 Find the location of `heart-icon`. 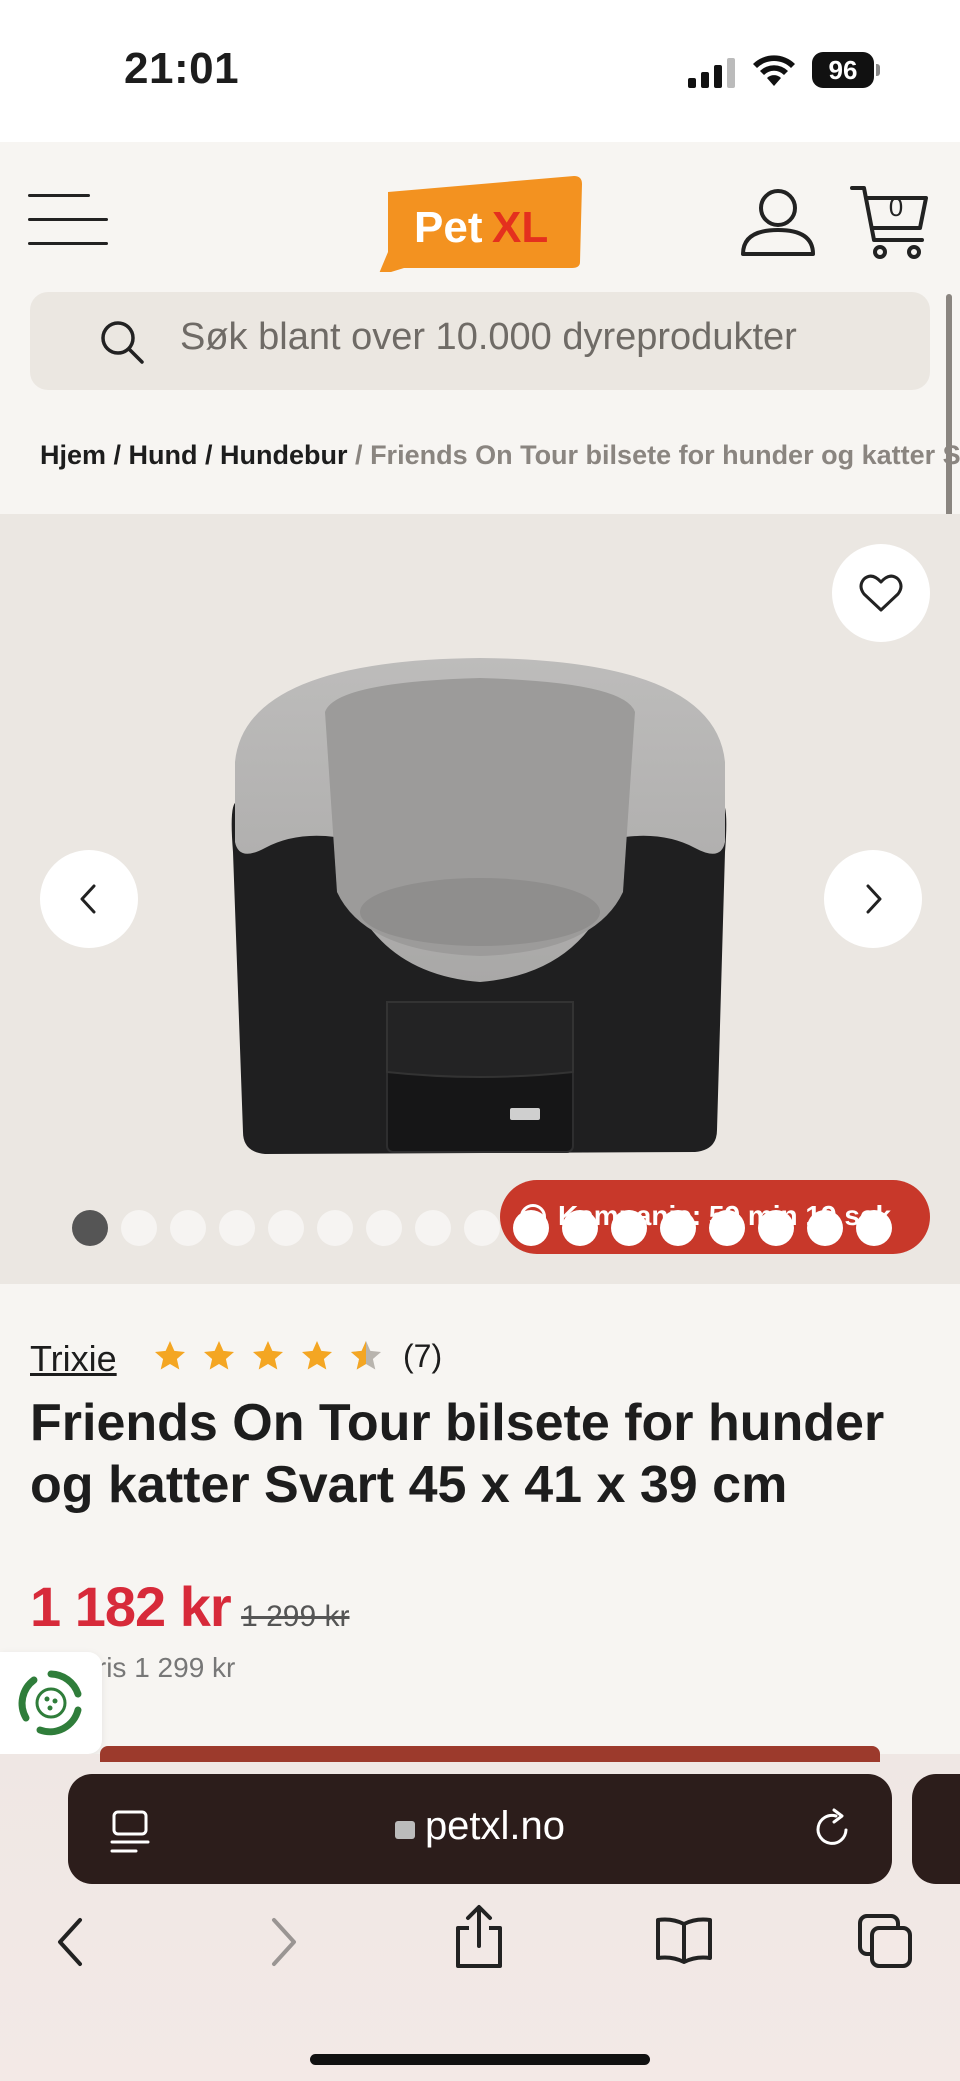

heart-icon is located at coordinates (881, 593).